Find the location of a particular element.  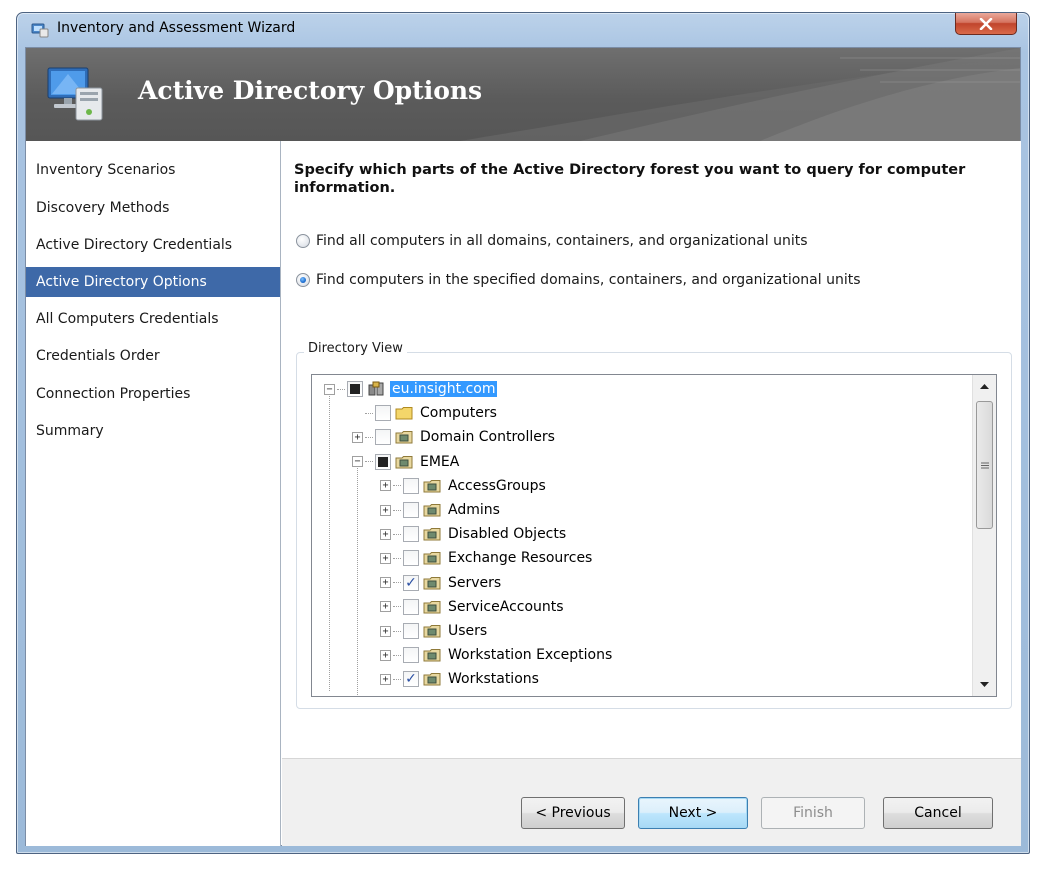

nav-item-credentials-order: Credentials Order is located at coordinates (153, 356).